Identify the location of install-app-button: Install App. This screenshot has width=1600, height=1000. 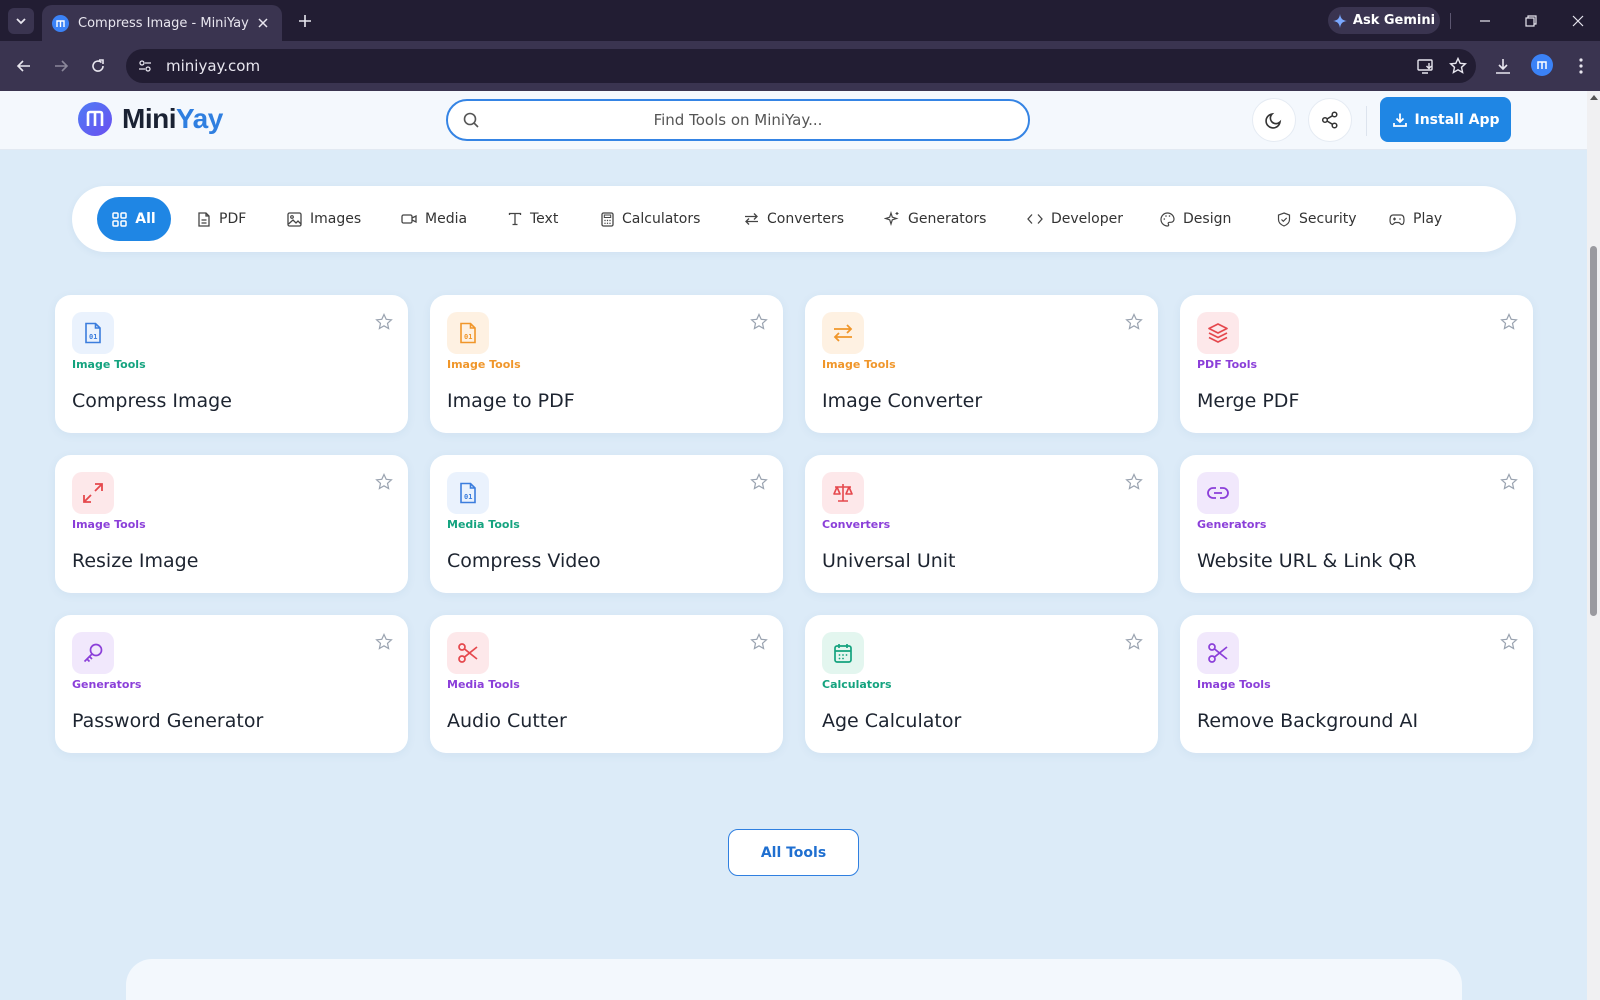
(1445, 119).